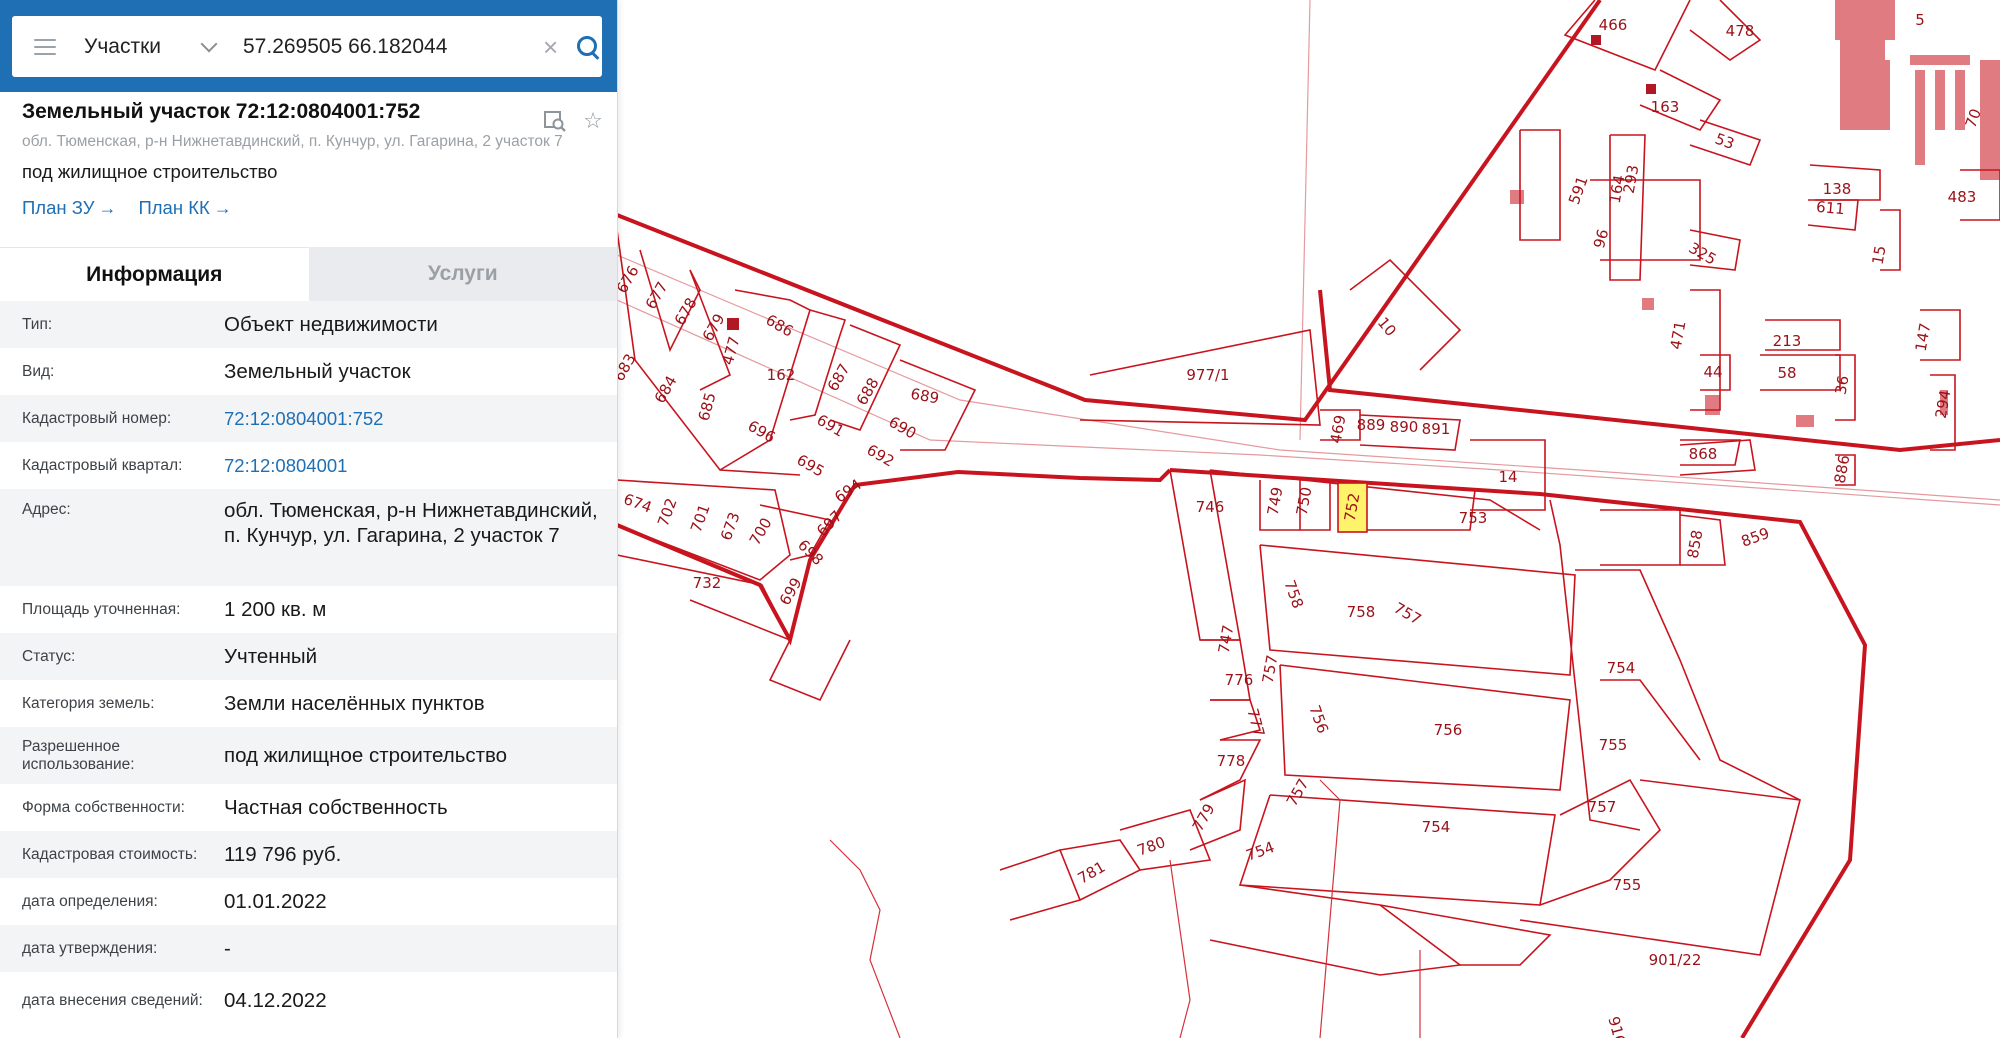  I want to click on parcel-number-label: 686, so click(780, 326).